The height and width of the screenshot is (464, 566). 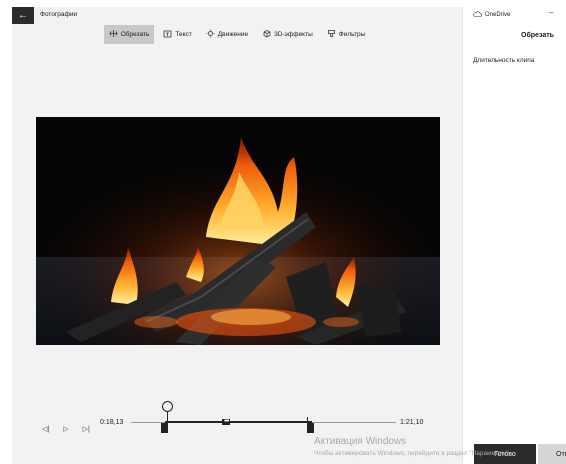 I want to click on playback-controls: ◁| ▷ ▷|, so click(x=66, y=429).